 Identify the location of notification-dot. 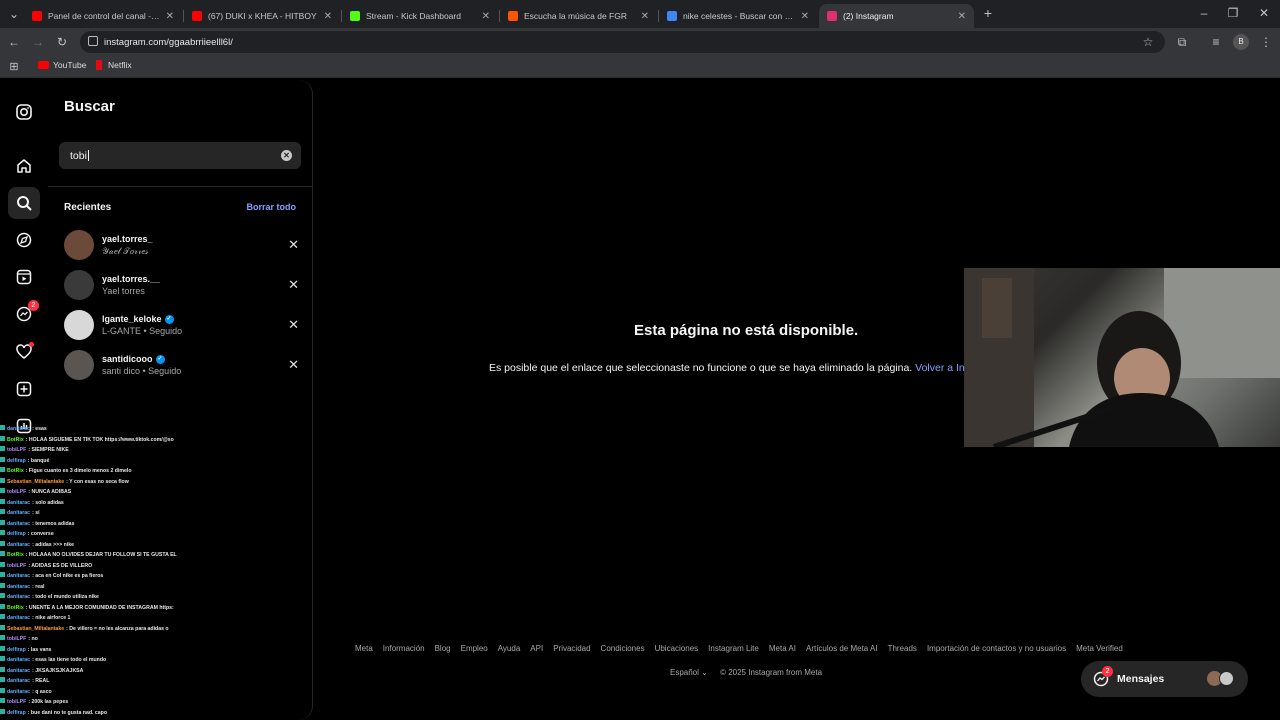
(31, 344).